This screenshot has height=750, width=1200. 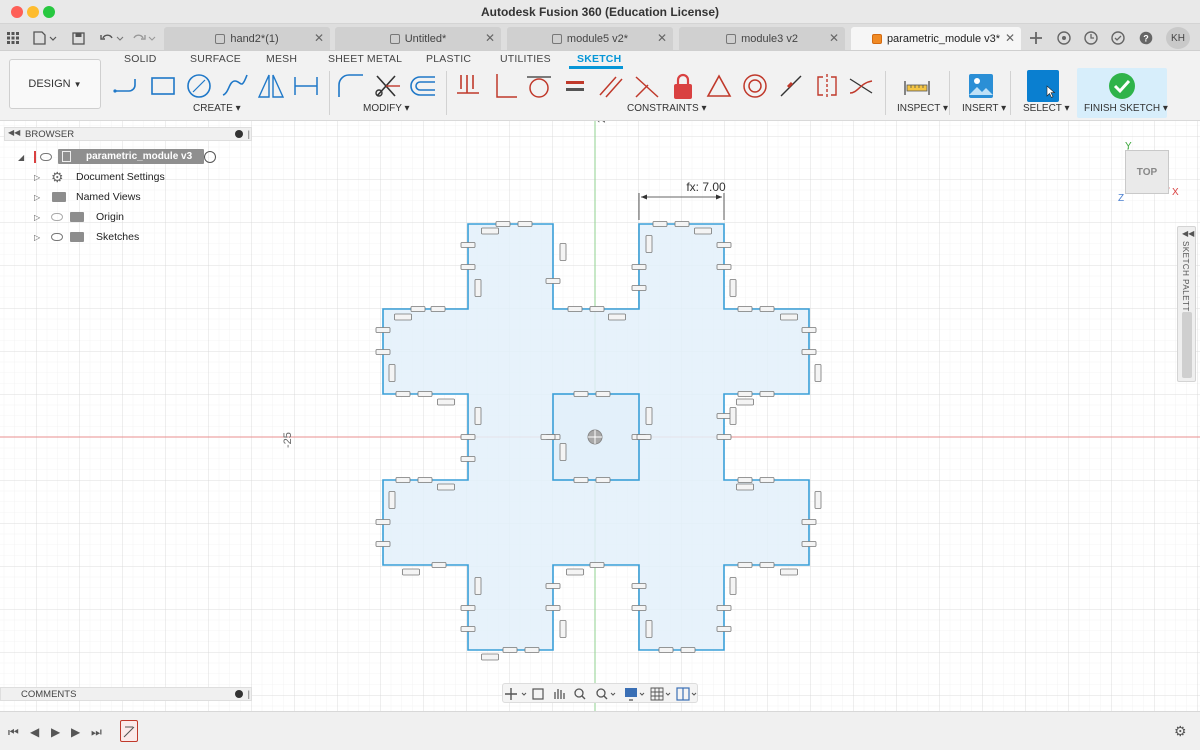 What do you see at coordinates (45, 38) in the screenshot?
I see `file-menu-icon` at bounding box center [45, 38].